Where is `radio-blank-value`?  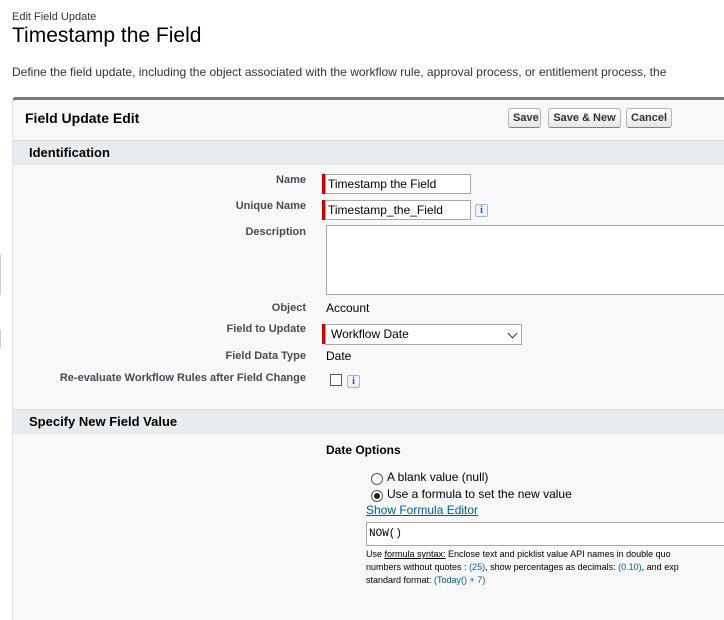 radio-blank-value is located at coordinates (377, 479).